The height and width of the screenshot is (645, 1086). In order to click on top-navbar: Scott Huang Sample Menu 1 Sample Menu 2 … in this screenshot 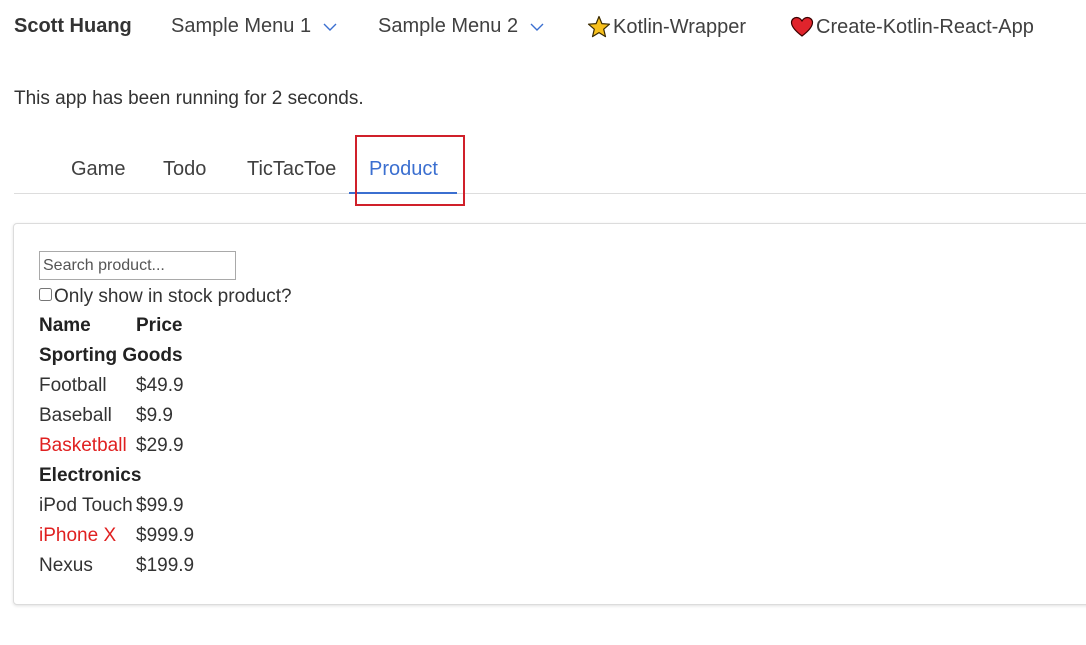, I will do `click(543, 28)`.